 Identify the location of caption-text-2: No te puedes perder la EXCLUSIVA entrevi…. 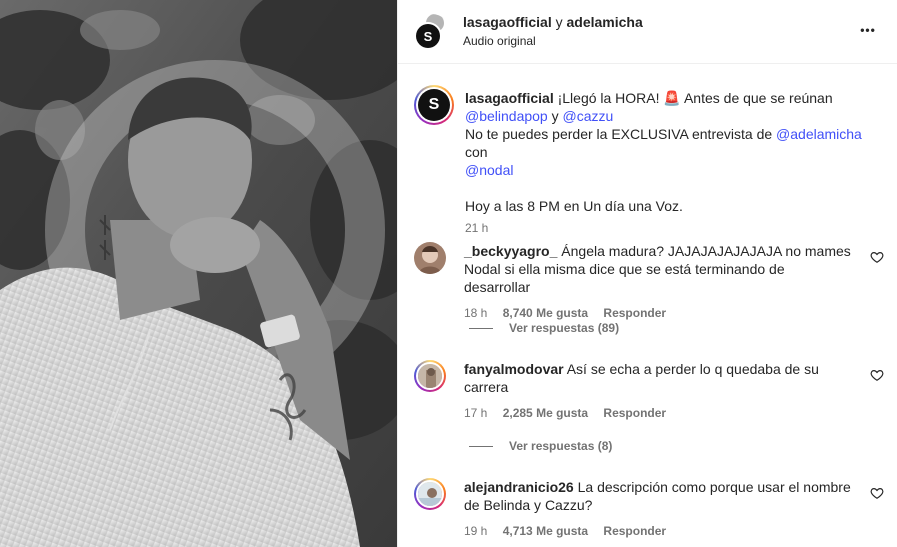
(619, 134).